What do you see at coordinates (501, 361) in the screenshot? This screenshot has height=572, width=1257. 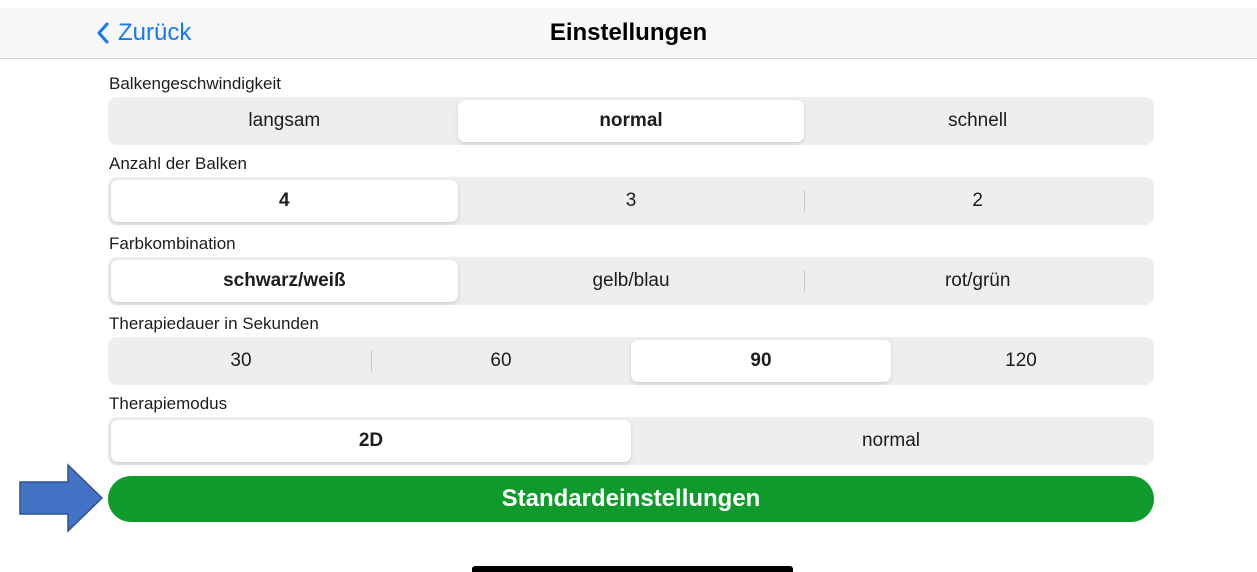 I see `duration-option-60: 60` at bounding box center [501, 361].